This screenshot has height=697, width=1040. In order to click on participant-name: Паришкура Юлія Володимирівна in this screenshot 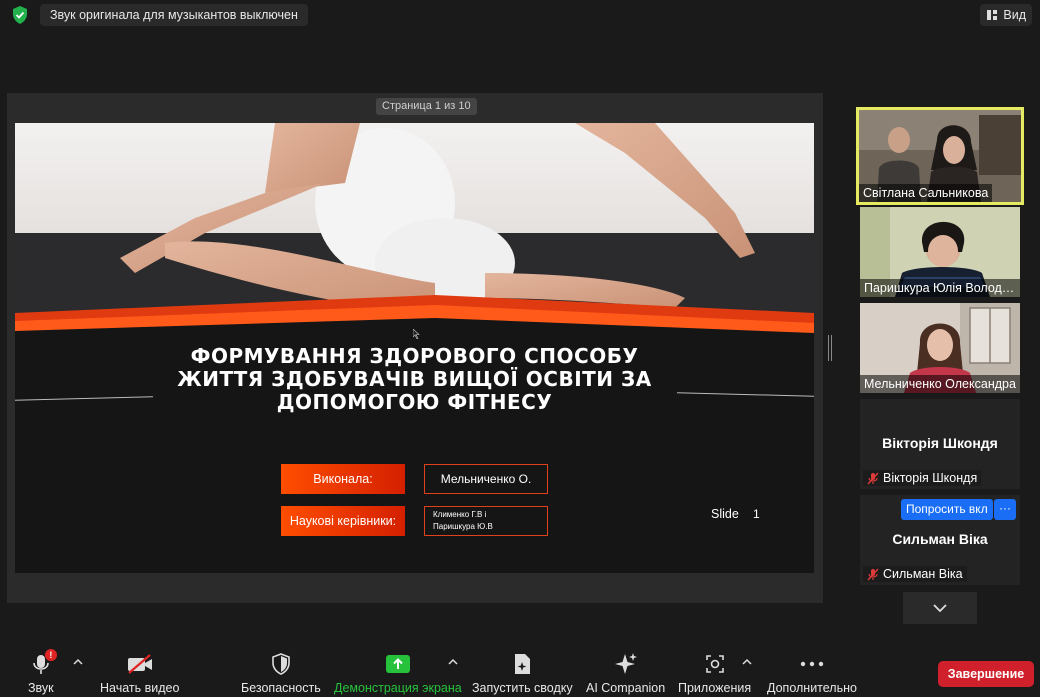, I will do `click(940, 288)`.